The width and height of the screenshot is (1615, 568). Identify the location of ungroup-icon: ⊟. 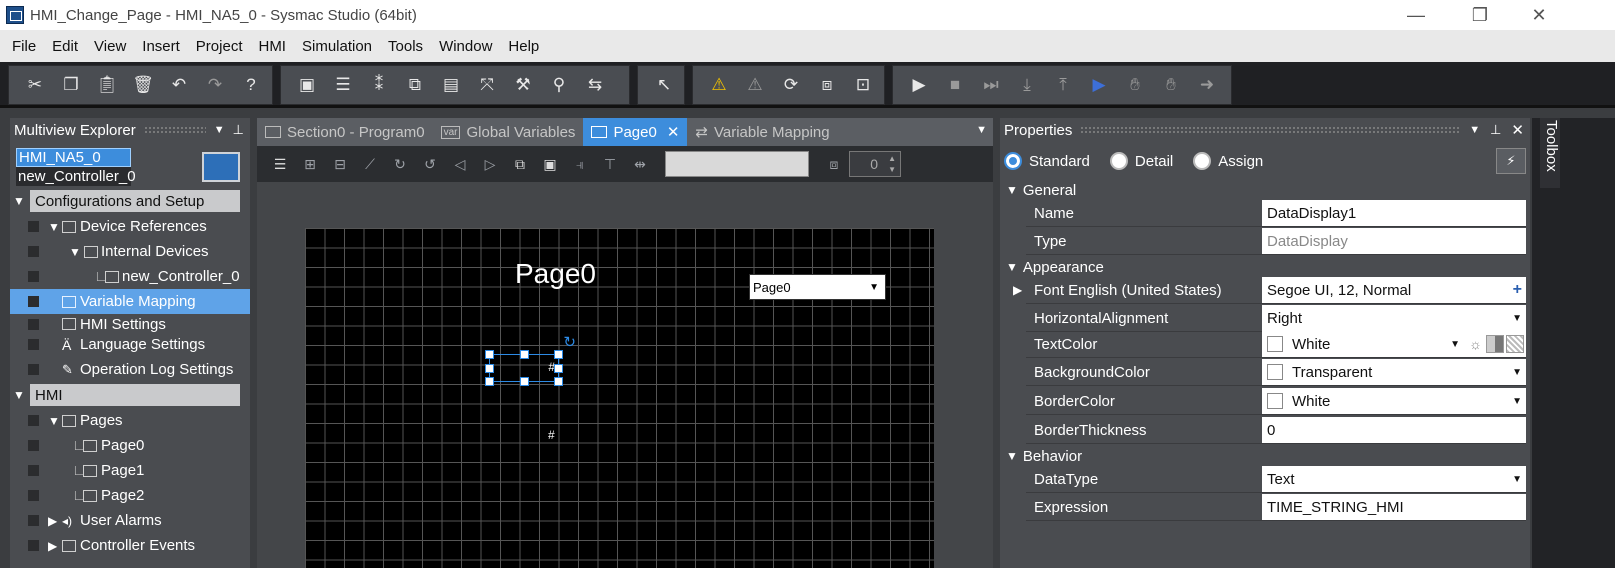
(340, 164).